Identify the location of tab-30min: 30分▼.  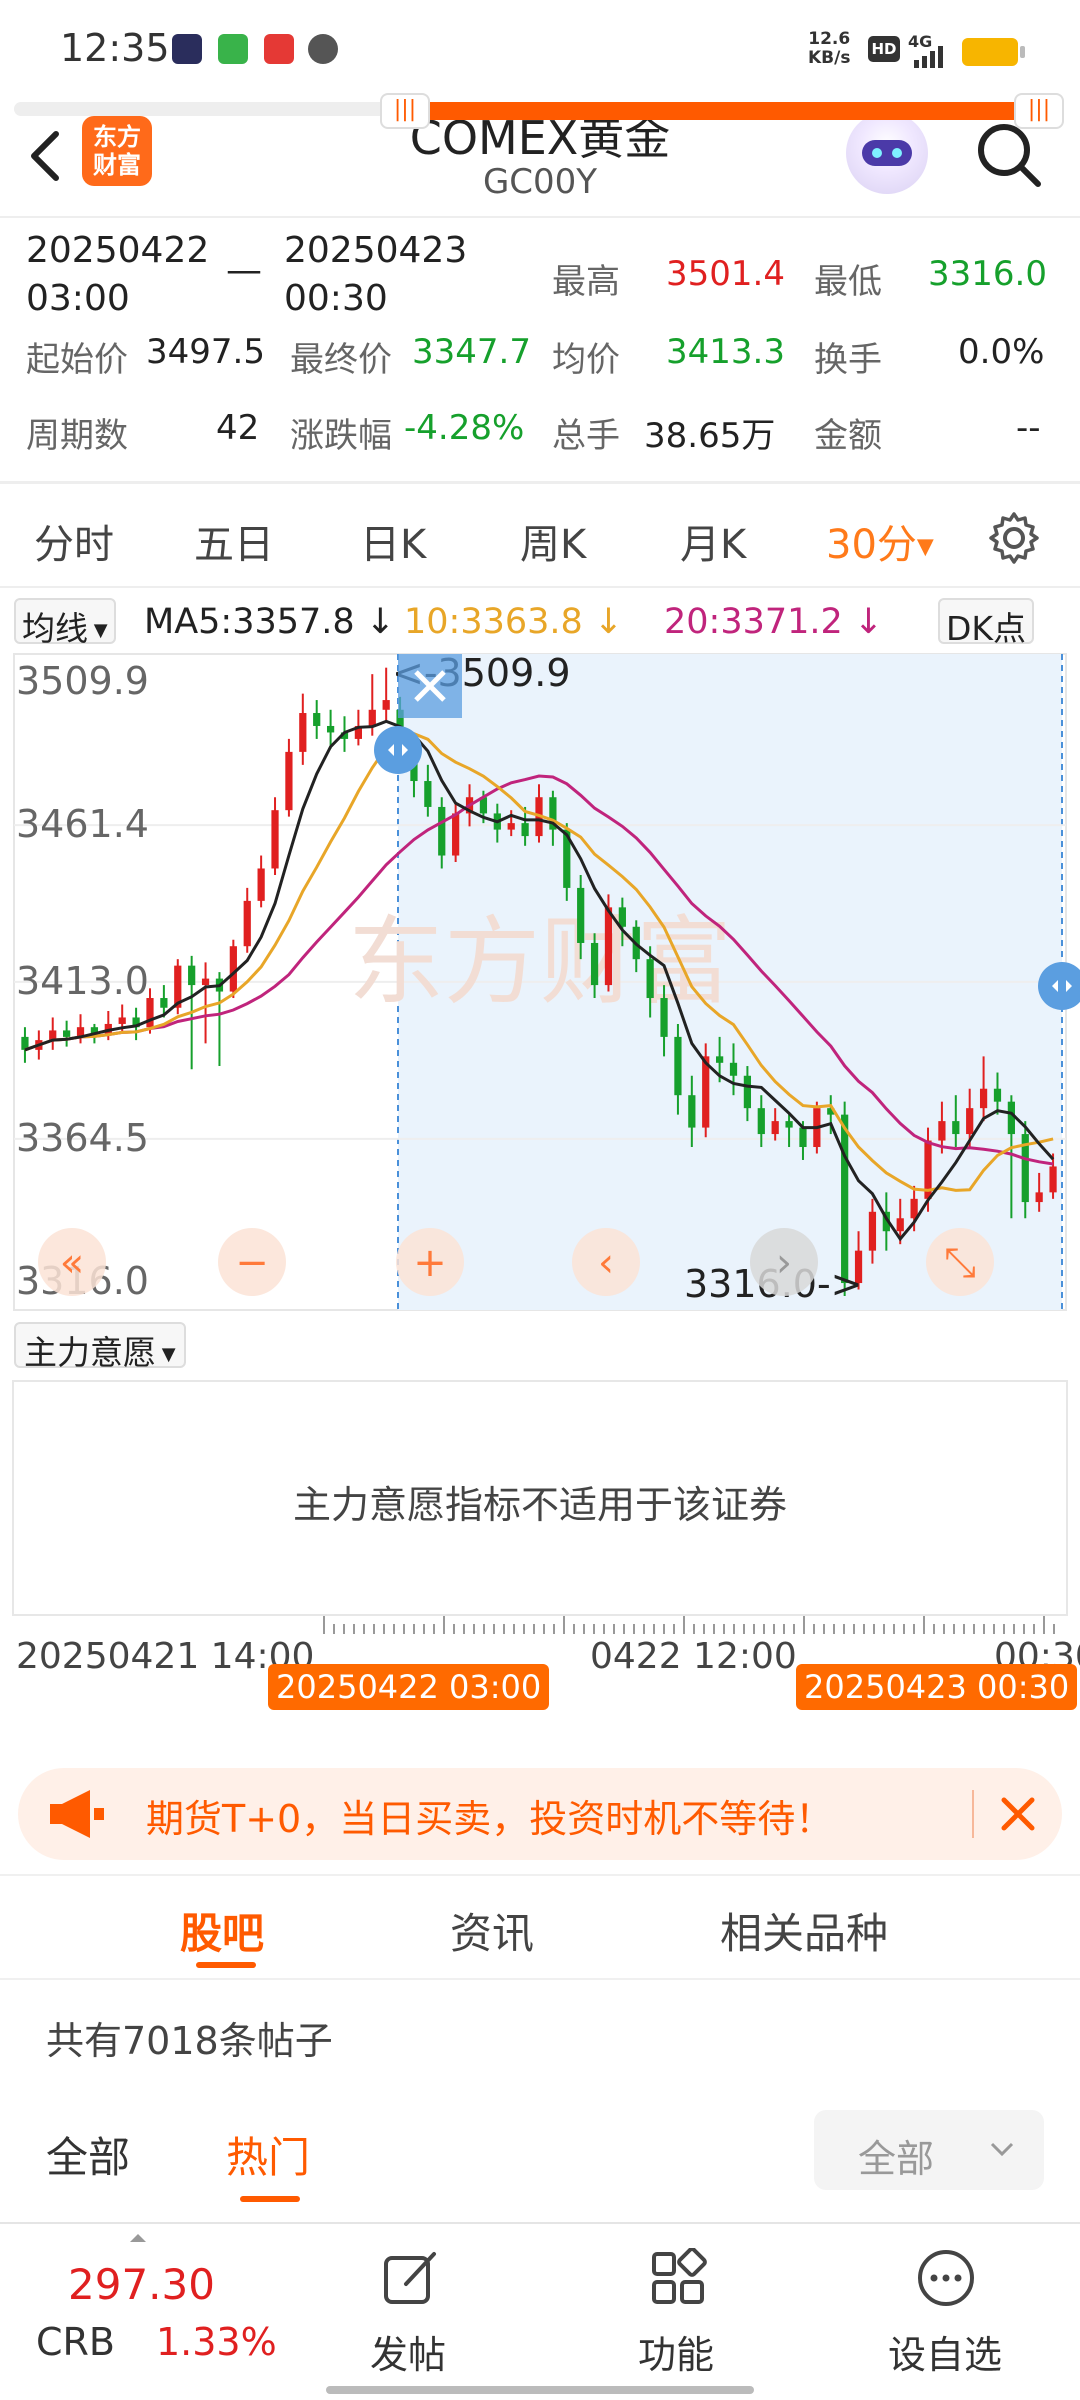
(880, 541).